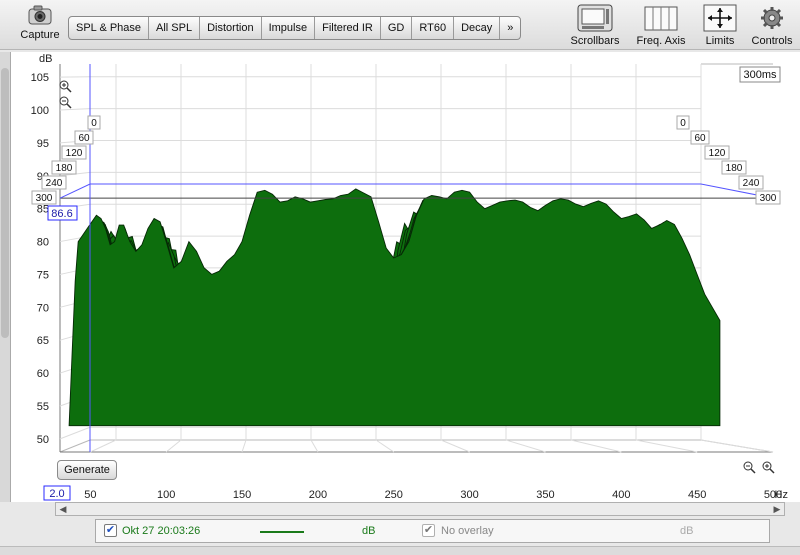 The width and height of the screenshot is (800, 555). Describe the element at coordinates (43, 308) in the screenshot. I see `y-tick-label: 70` at that location.